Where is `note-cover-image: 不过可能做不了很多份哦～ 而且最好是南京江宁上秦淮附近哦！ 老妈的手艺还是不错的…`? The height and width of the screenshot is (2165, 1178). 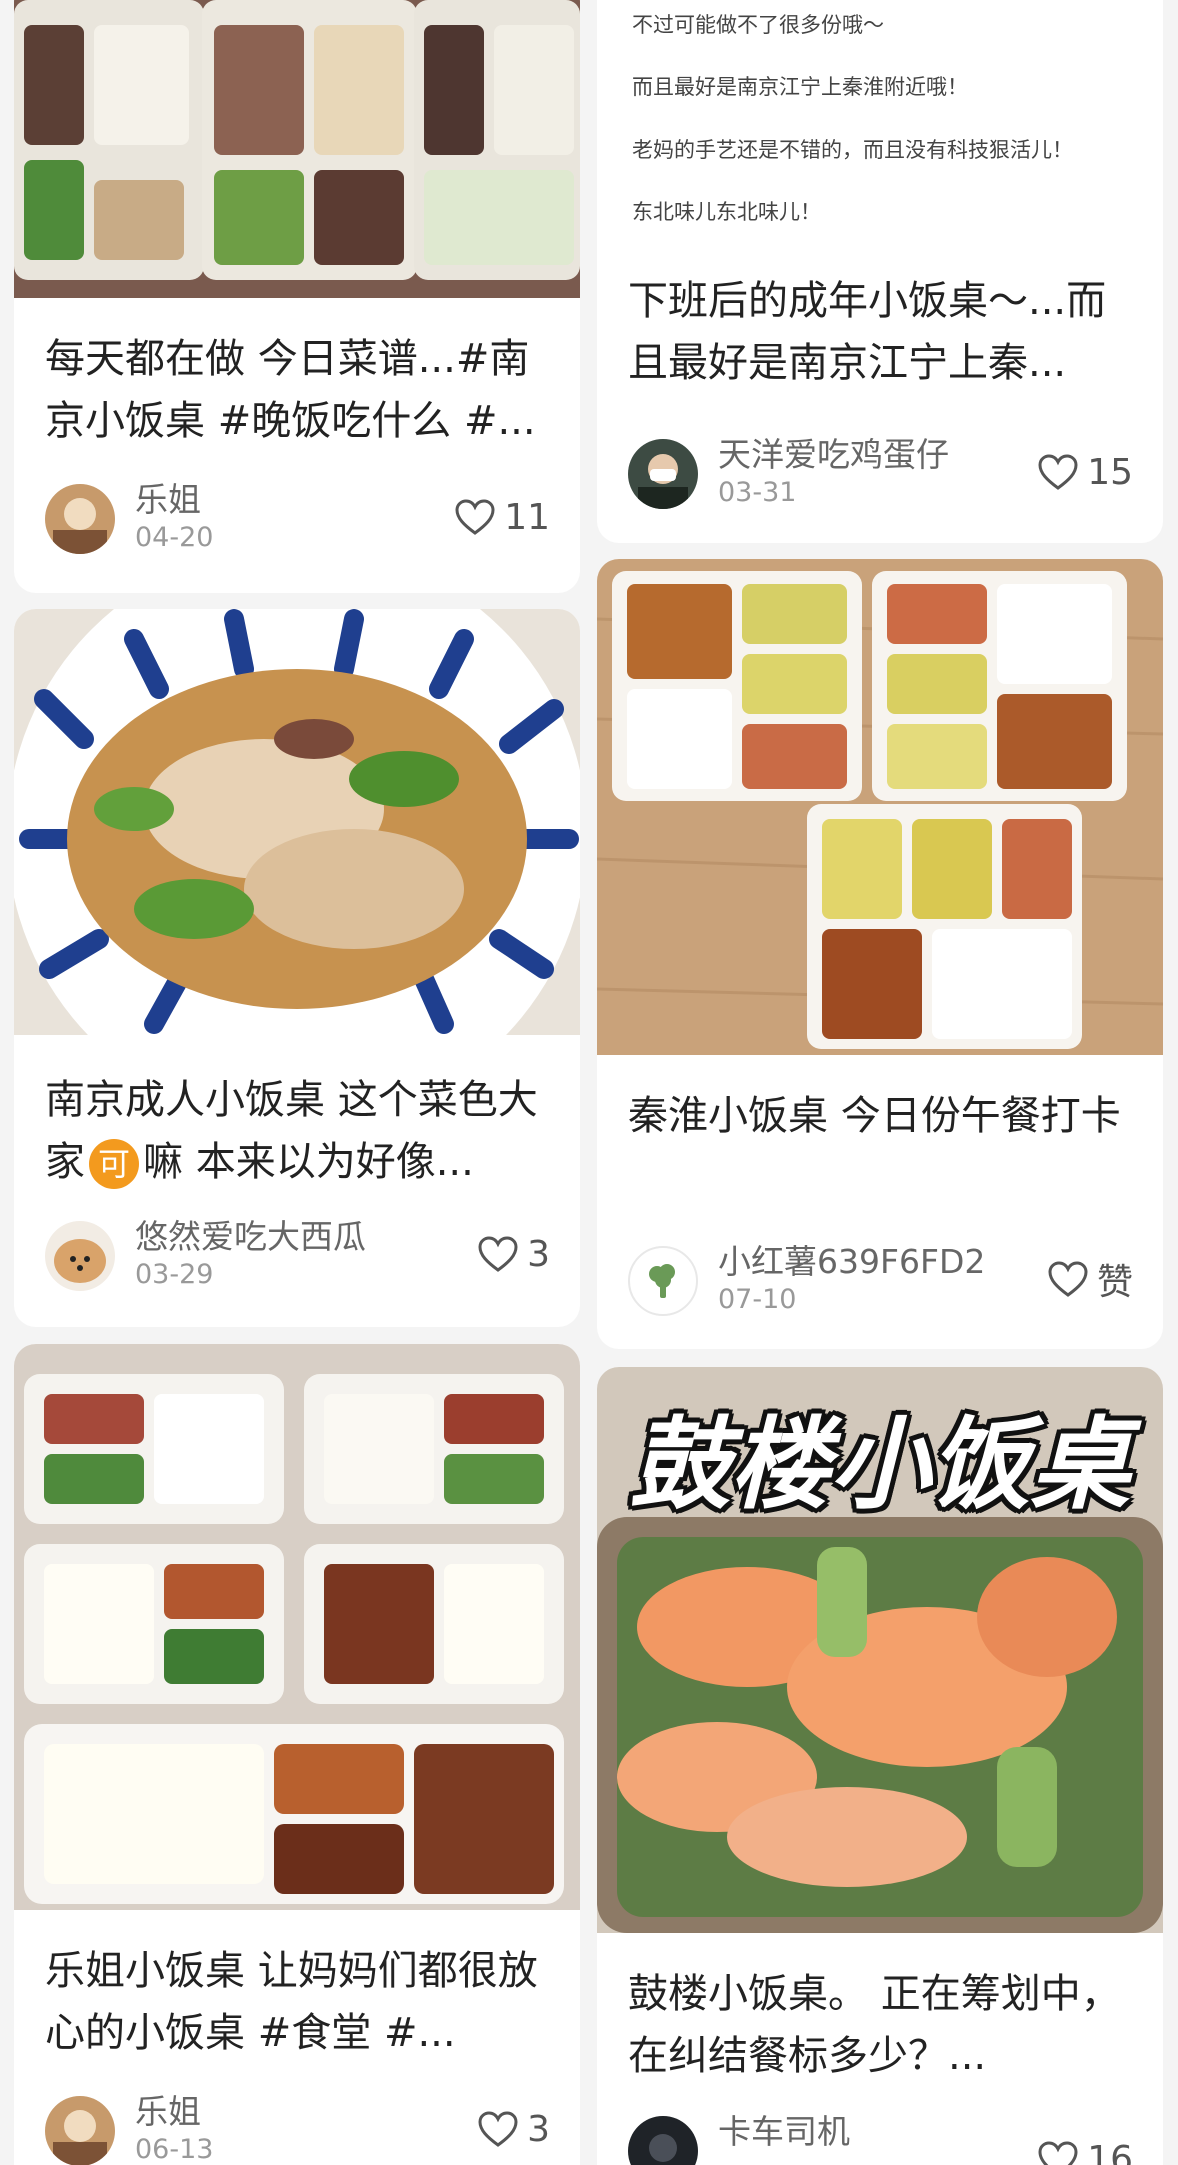
note-cover-image: 不过可能做不了很多份哦～ 而且最好是南京江宁上秦淮附近哦！ 老妈的手艺还是不错的… is located at coordinates (880, 119).